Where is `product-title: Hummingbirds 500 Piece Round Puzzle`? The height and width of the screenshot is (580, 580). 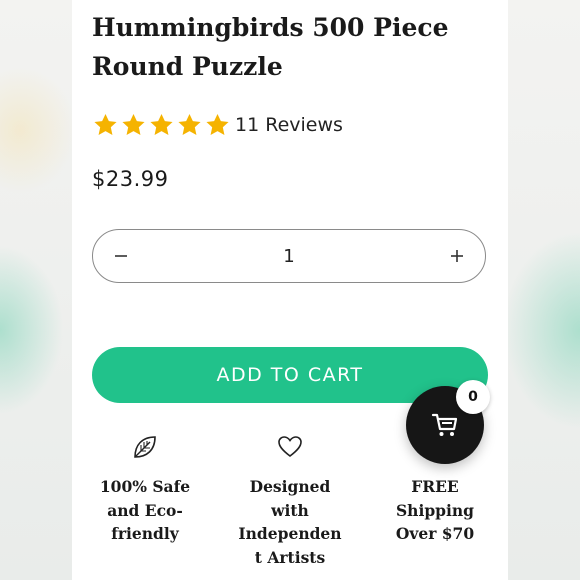 product-title: Hummingbirds 500 Piece Round Puzzle is located at coordinates (270, 47).